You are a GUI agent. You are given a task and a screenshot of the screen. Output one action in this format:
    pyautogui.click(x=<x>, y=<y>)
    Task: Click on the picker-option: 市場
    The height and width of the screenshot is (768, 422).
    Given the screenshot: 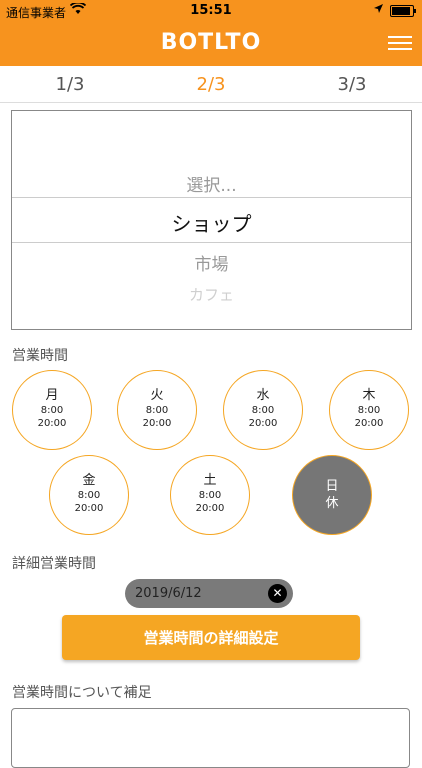 What is the action you would take?
    pyautogui.click(x=211, y=262)
    